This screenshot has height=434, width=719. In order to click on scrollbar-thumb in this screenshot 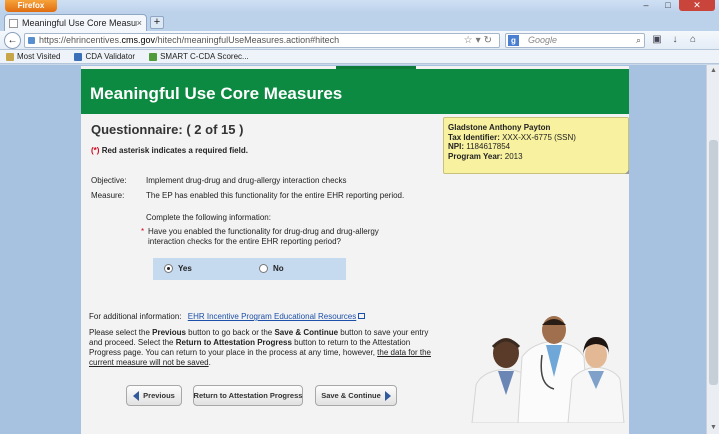, I will do `click(713, 262)`.